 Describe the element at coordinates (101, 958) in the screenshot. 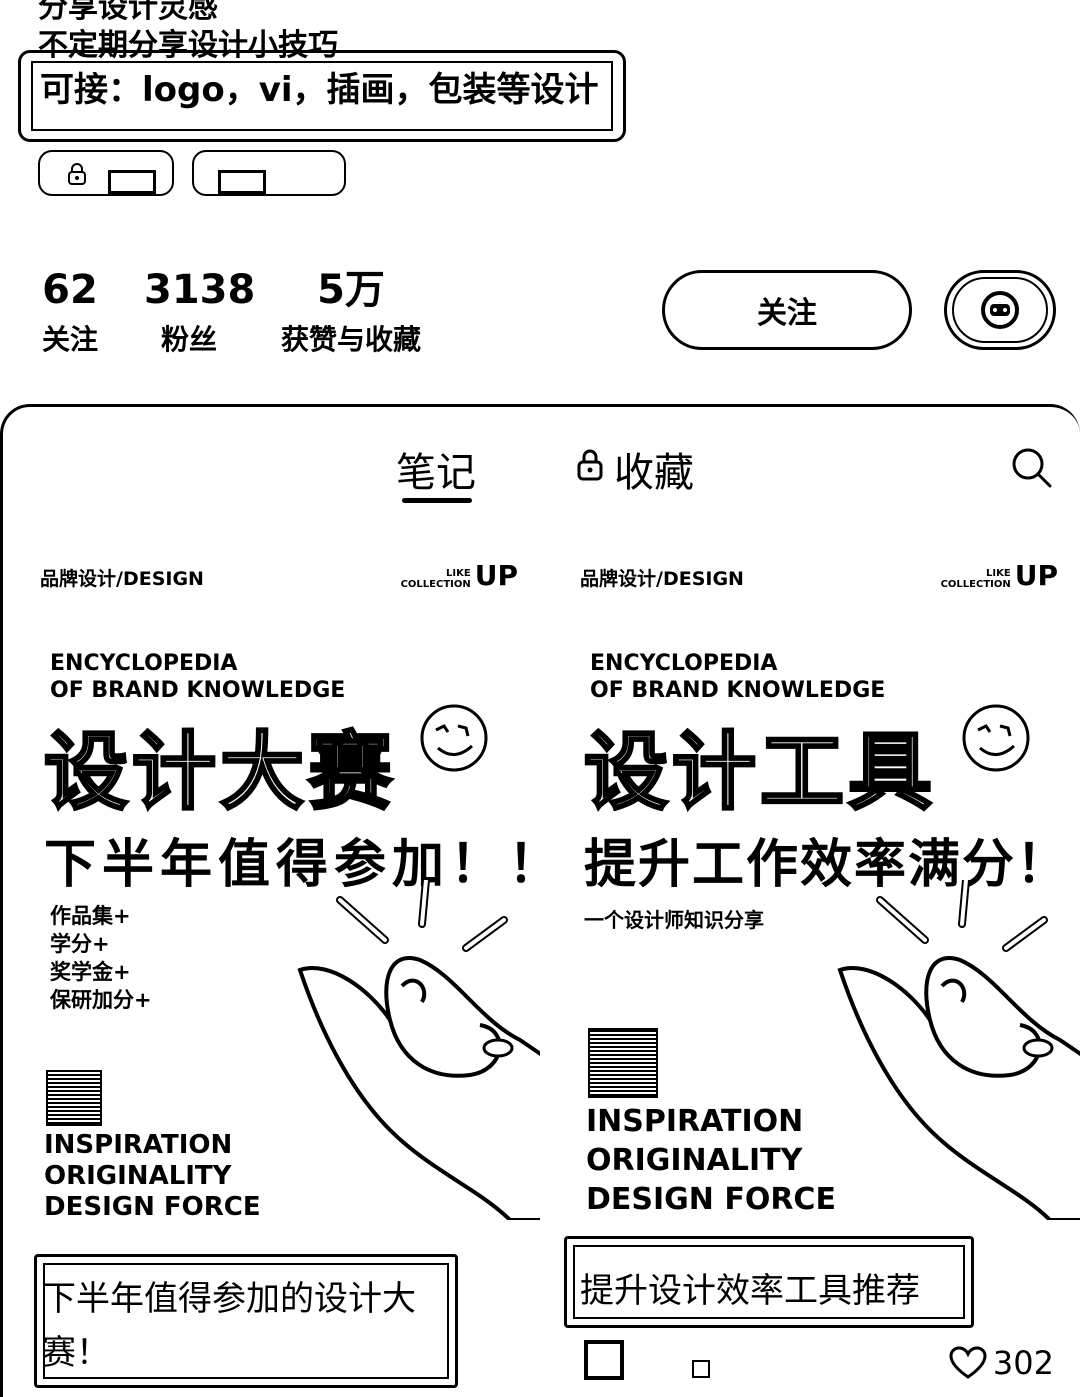

I see `cover-points: 作品集+ 学分+ 奖学金+ 保研加分+` at that location.